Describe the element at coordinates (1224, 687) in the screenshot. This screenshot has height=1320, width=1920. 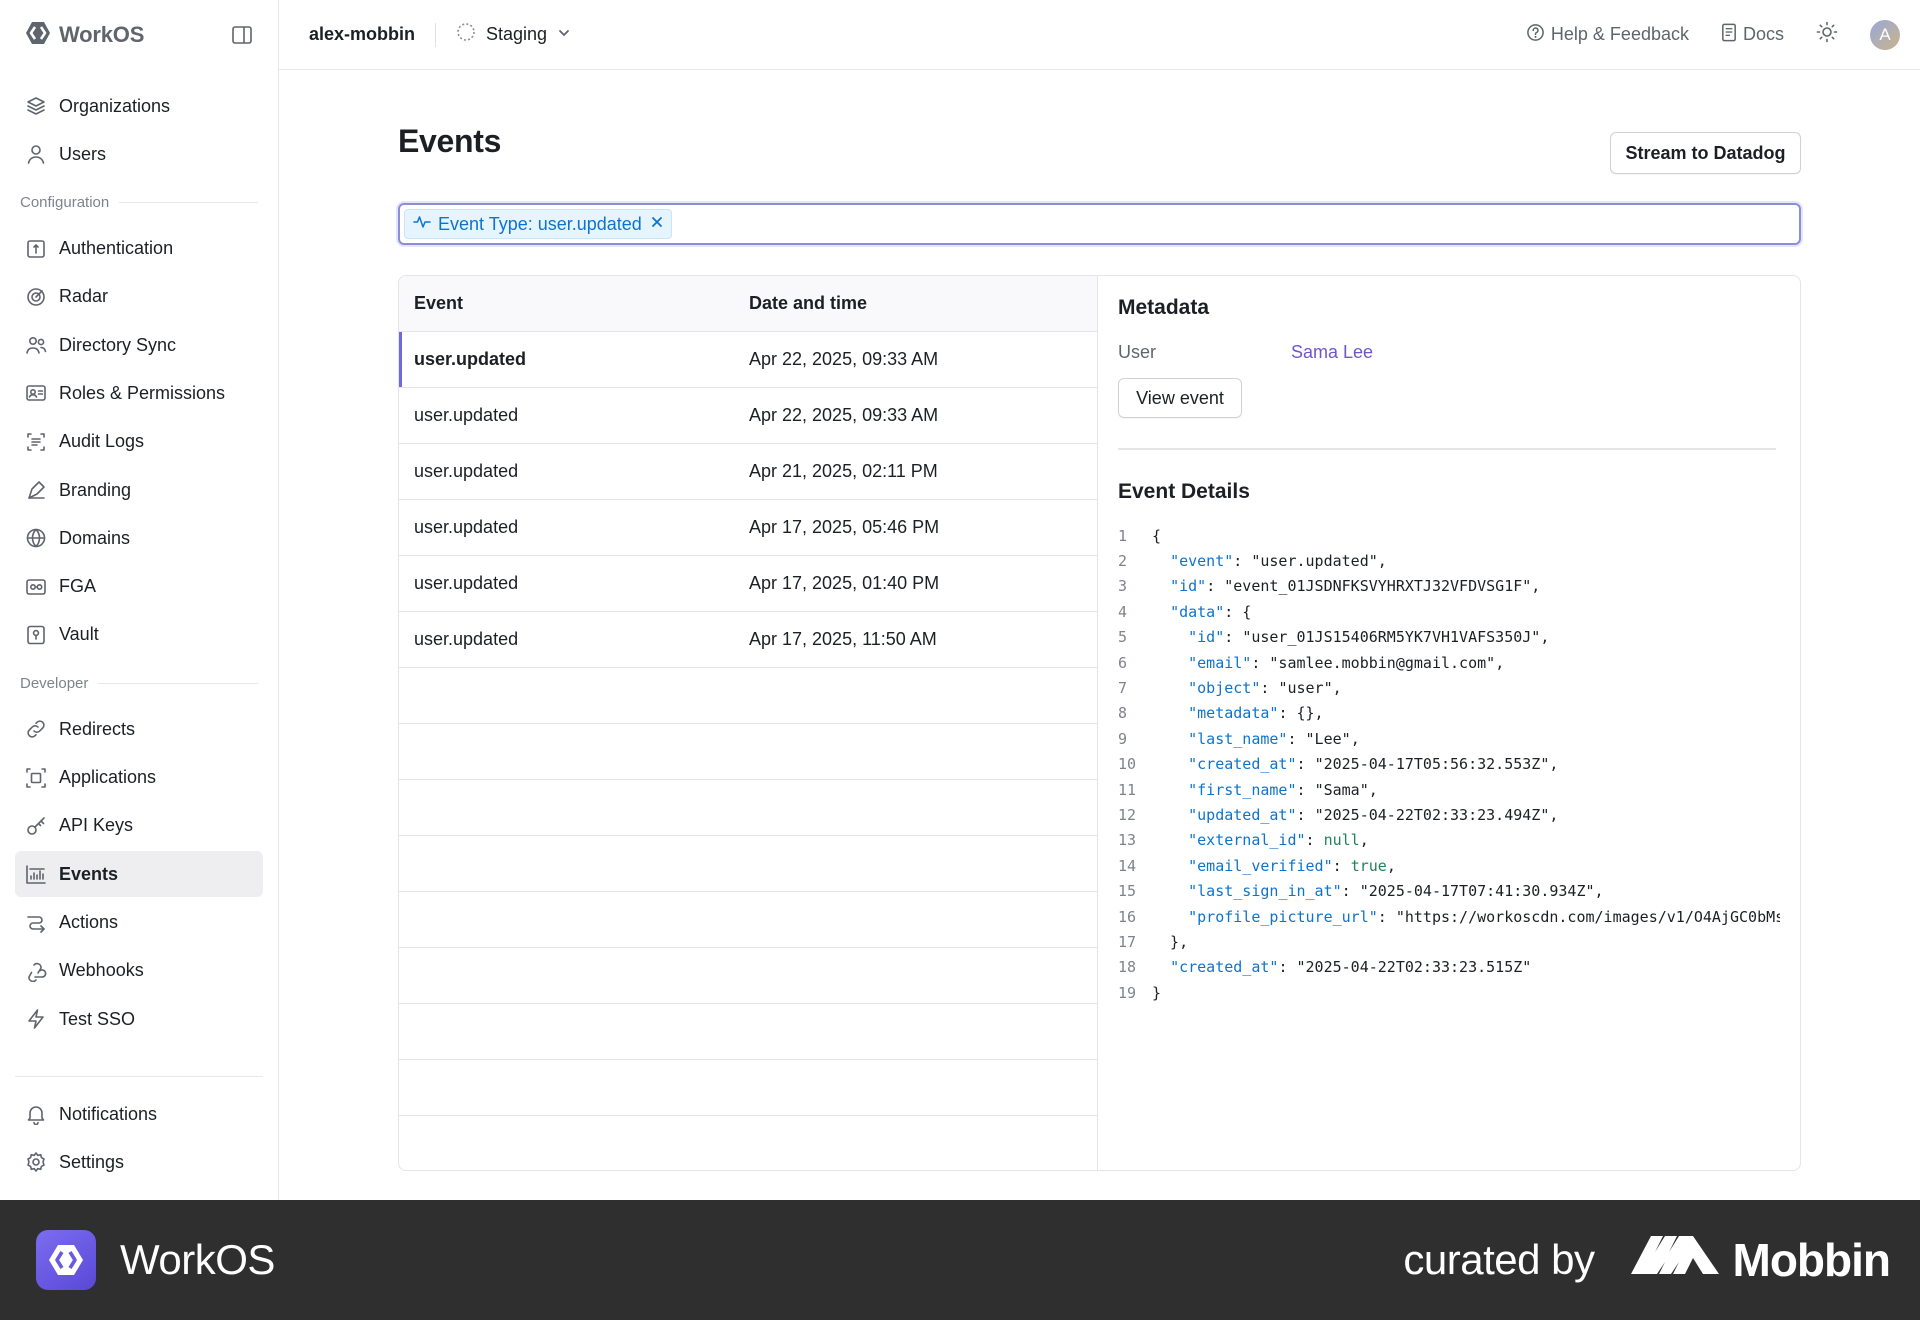
I see `code-token: "object"` at that location.